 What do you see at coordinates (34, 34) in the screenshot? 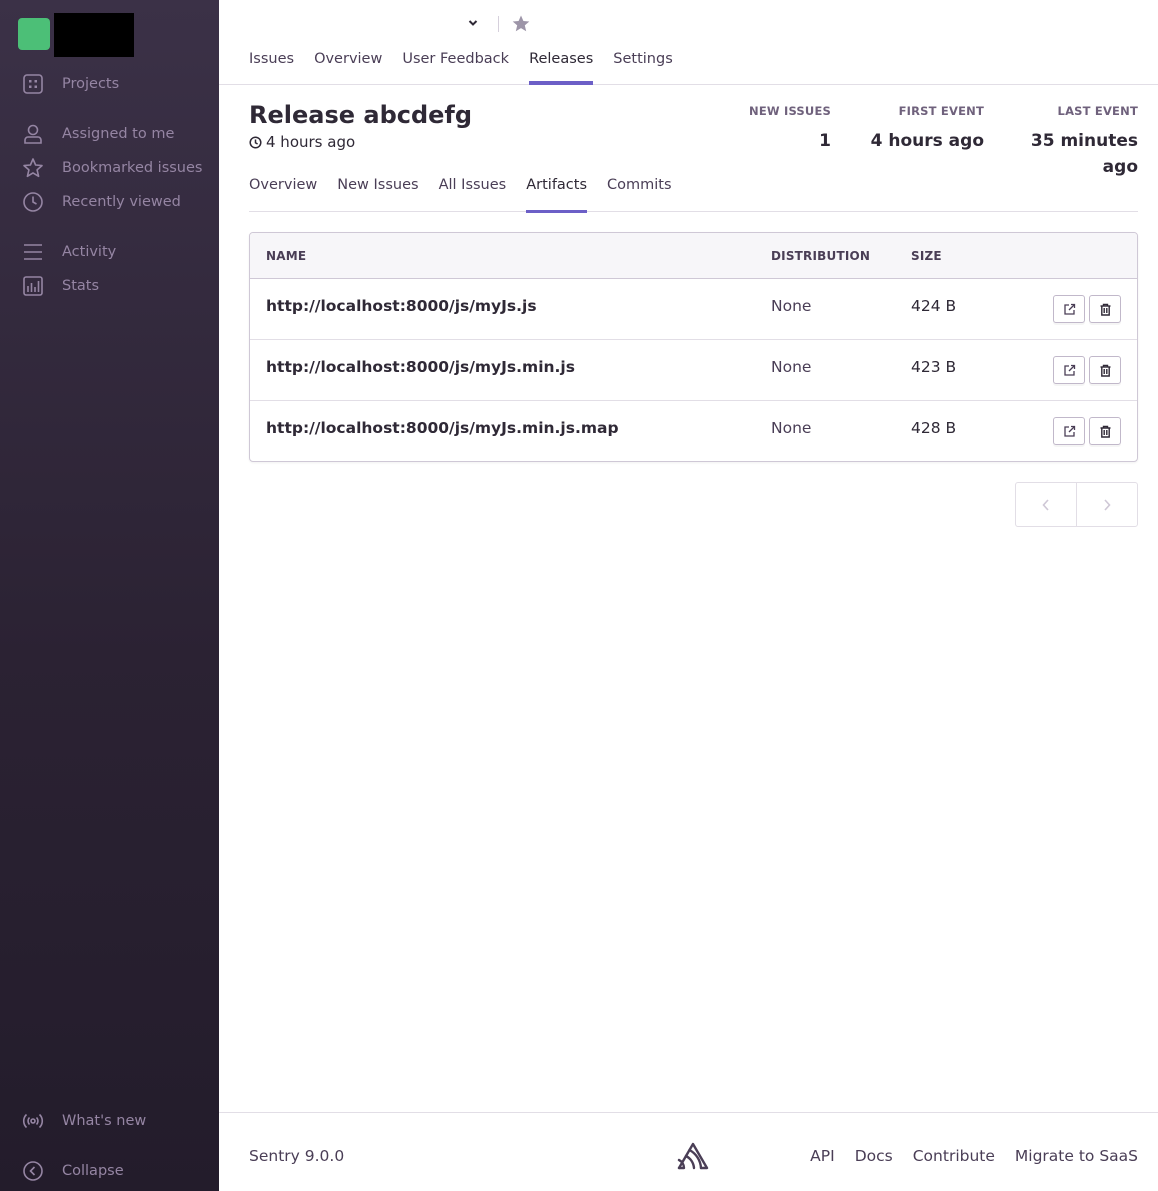
I see `org-avatar` at bounding box center [34, 34].